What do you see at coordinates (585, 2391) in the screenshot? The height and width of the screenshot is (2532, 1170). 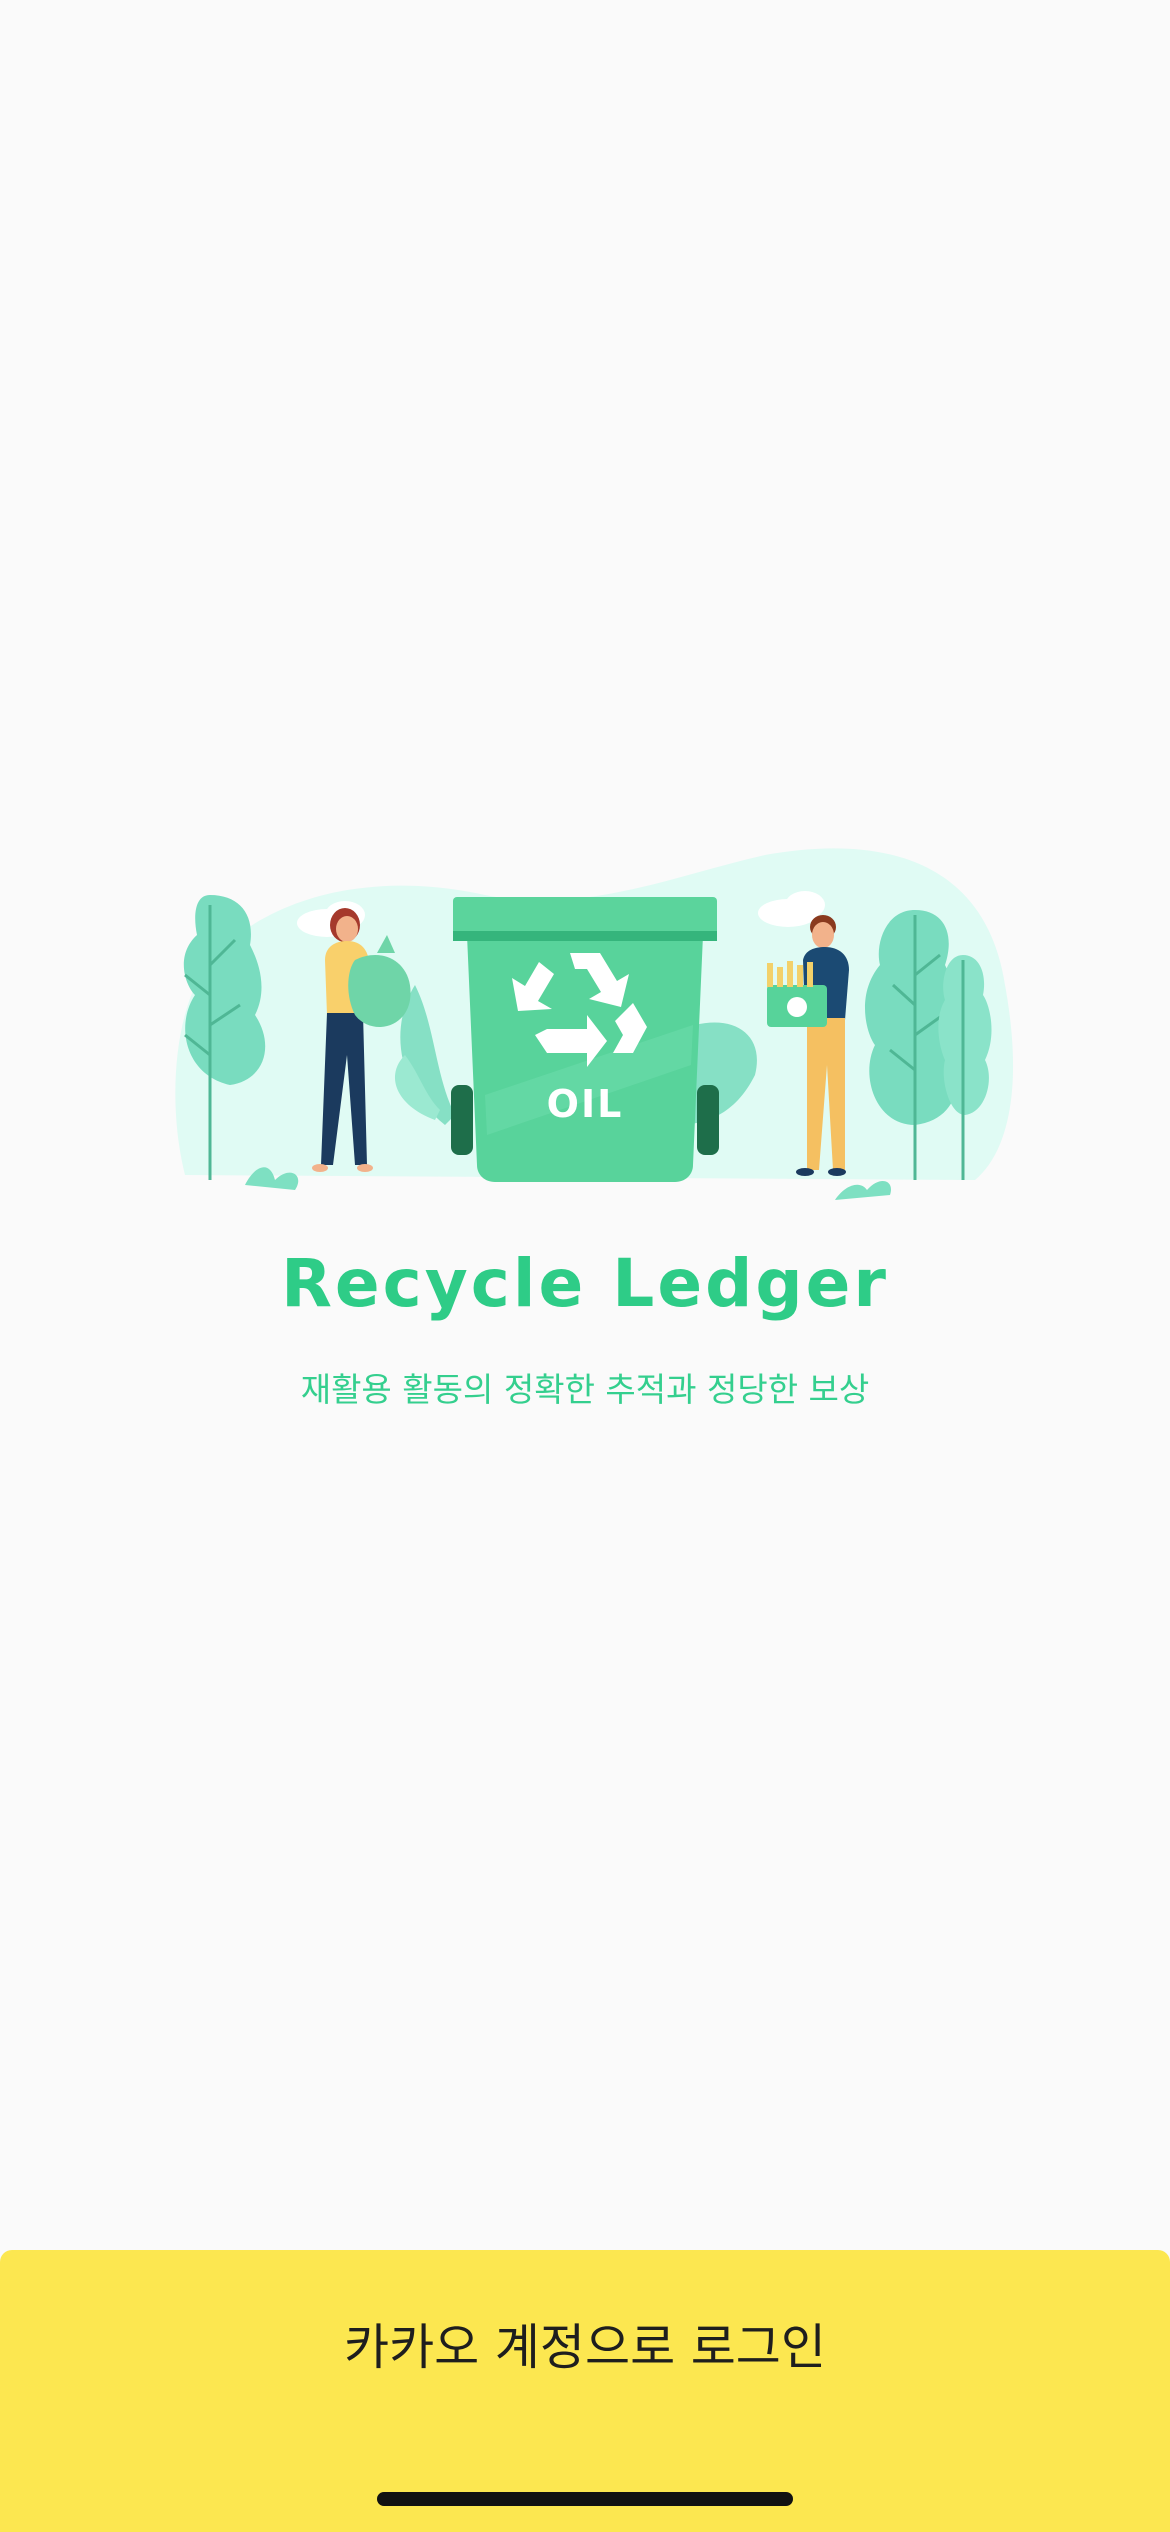 I see `kakao-login-button` at bounding box center [585, 2391].